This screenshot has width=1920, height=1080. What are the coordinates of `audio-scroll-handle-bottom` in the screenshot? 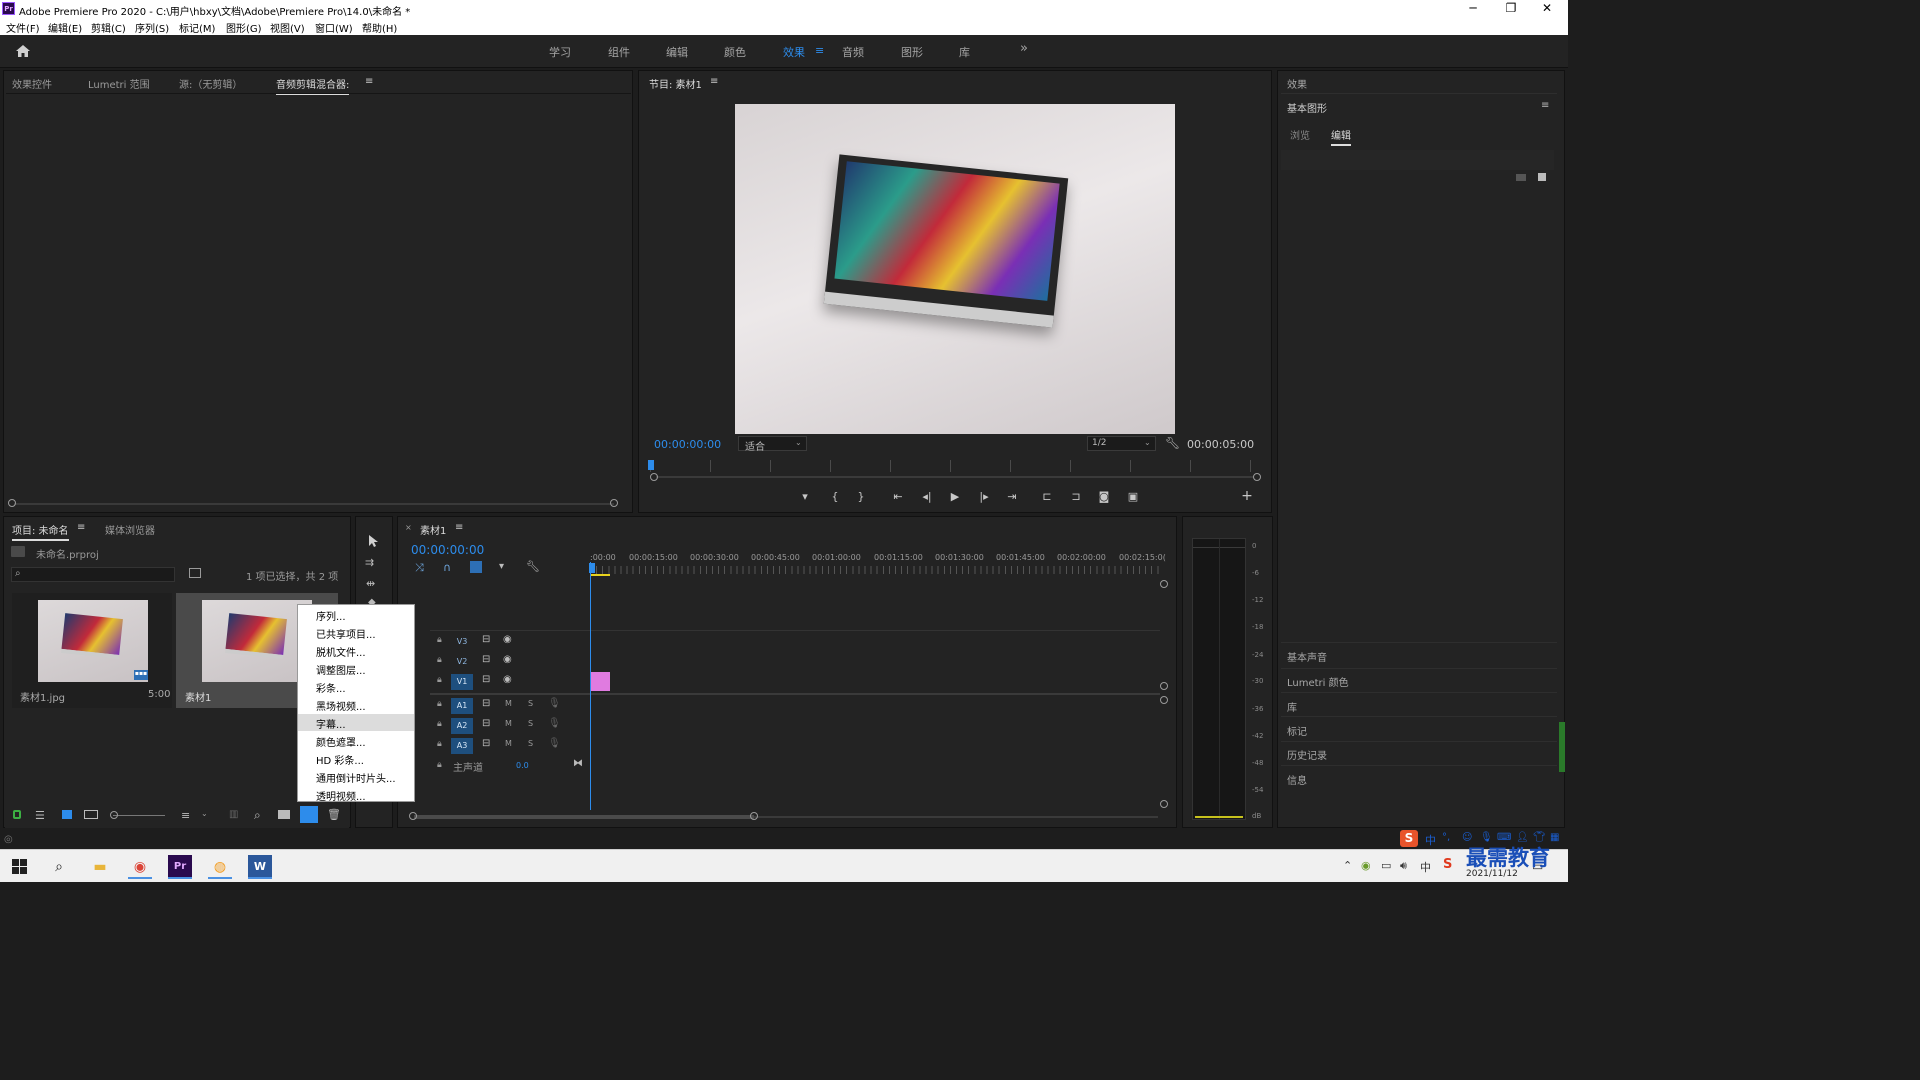 It's located at (1164, 804).